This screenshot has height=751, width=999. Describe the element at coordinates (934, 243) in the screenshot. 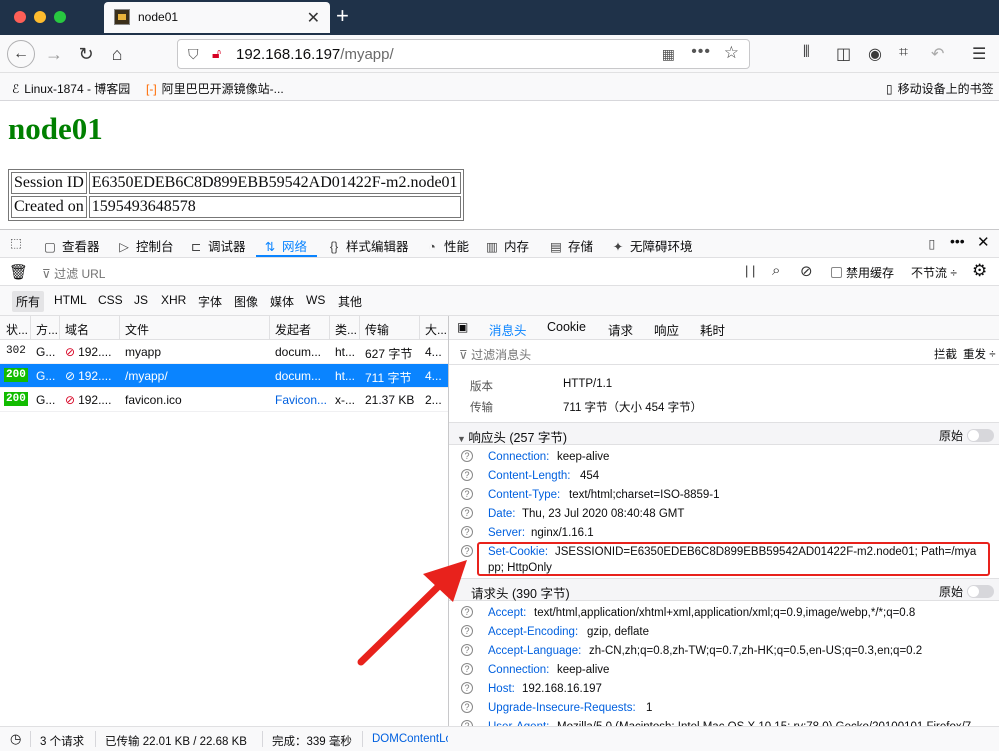

I see `responsive-design-icon: ▯` at that location.